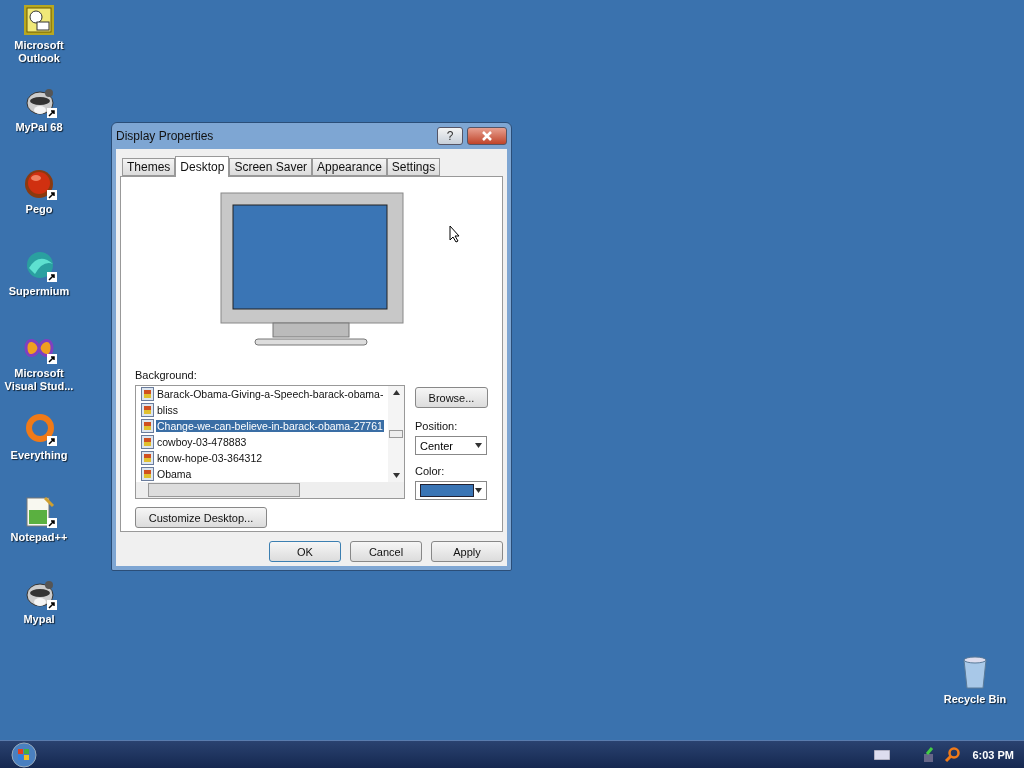 The height and width of the screenshot is (768, 1024). Describe the element at coordinates (975, 699) in the screenshot. I see `icon-label: Recycle Bin` at that location.